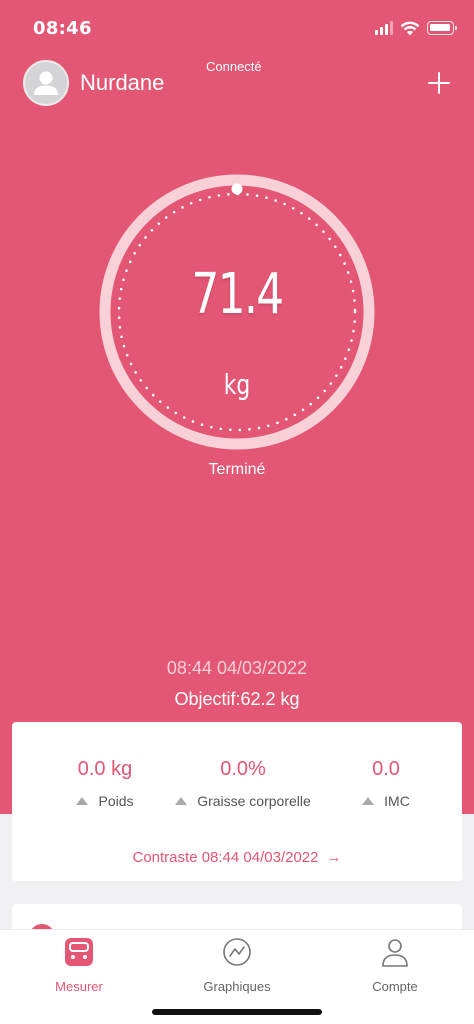 The width and height of the screenshot is (474, 1024). What do you see at coordinates (225, 857) in the screenshot?
I see `compare-label: Contraste 08:44 04/03/2022` at bounding box center [225, 857].